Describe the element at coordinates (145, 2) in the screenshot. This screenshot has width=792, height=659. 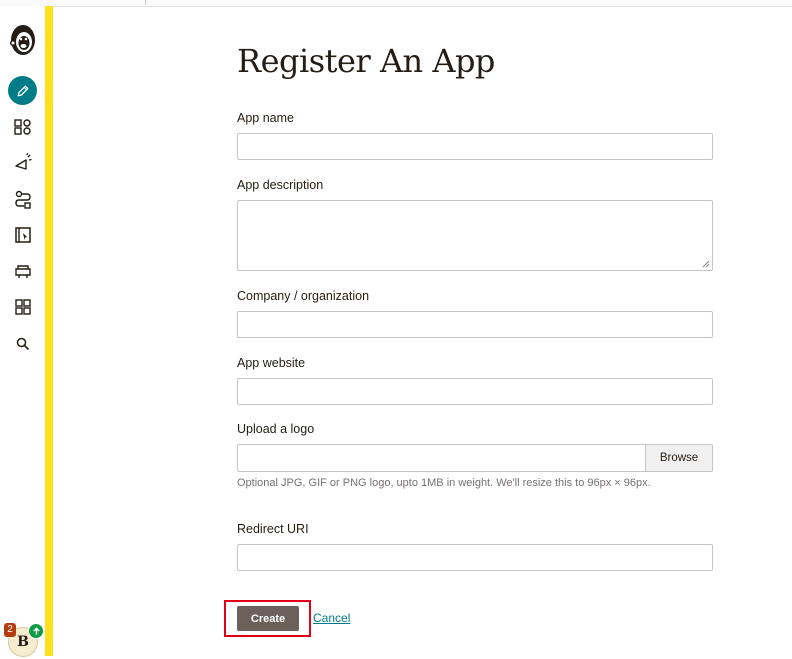
I see `tab-divider` at that location.